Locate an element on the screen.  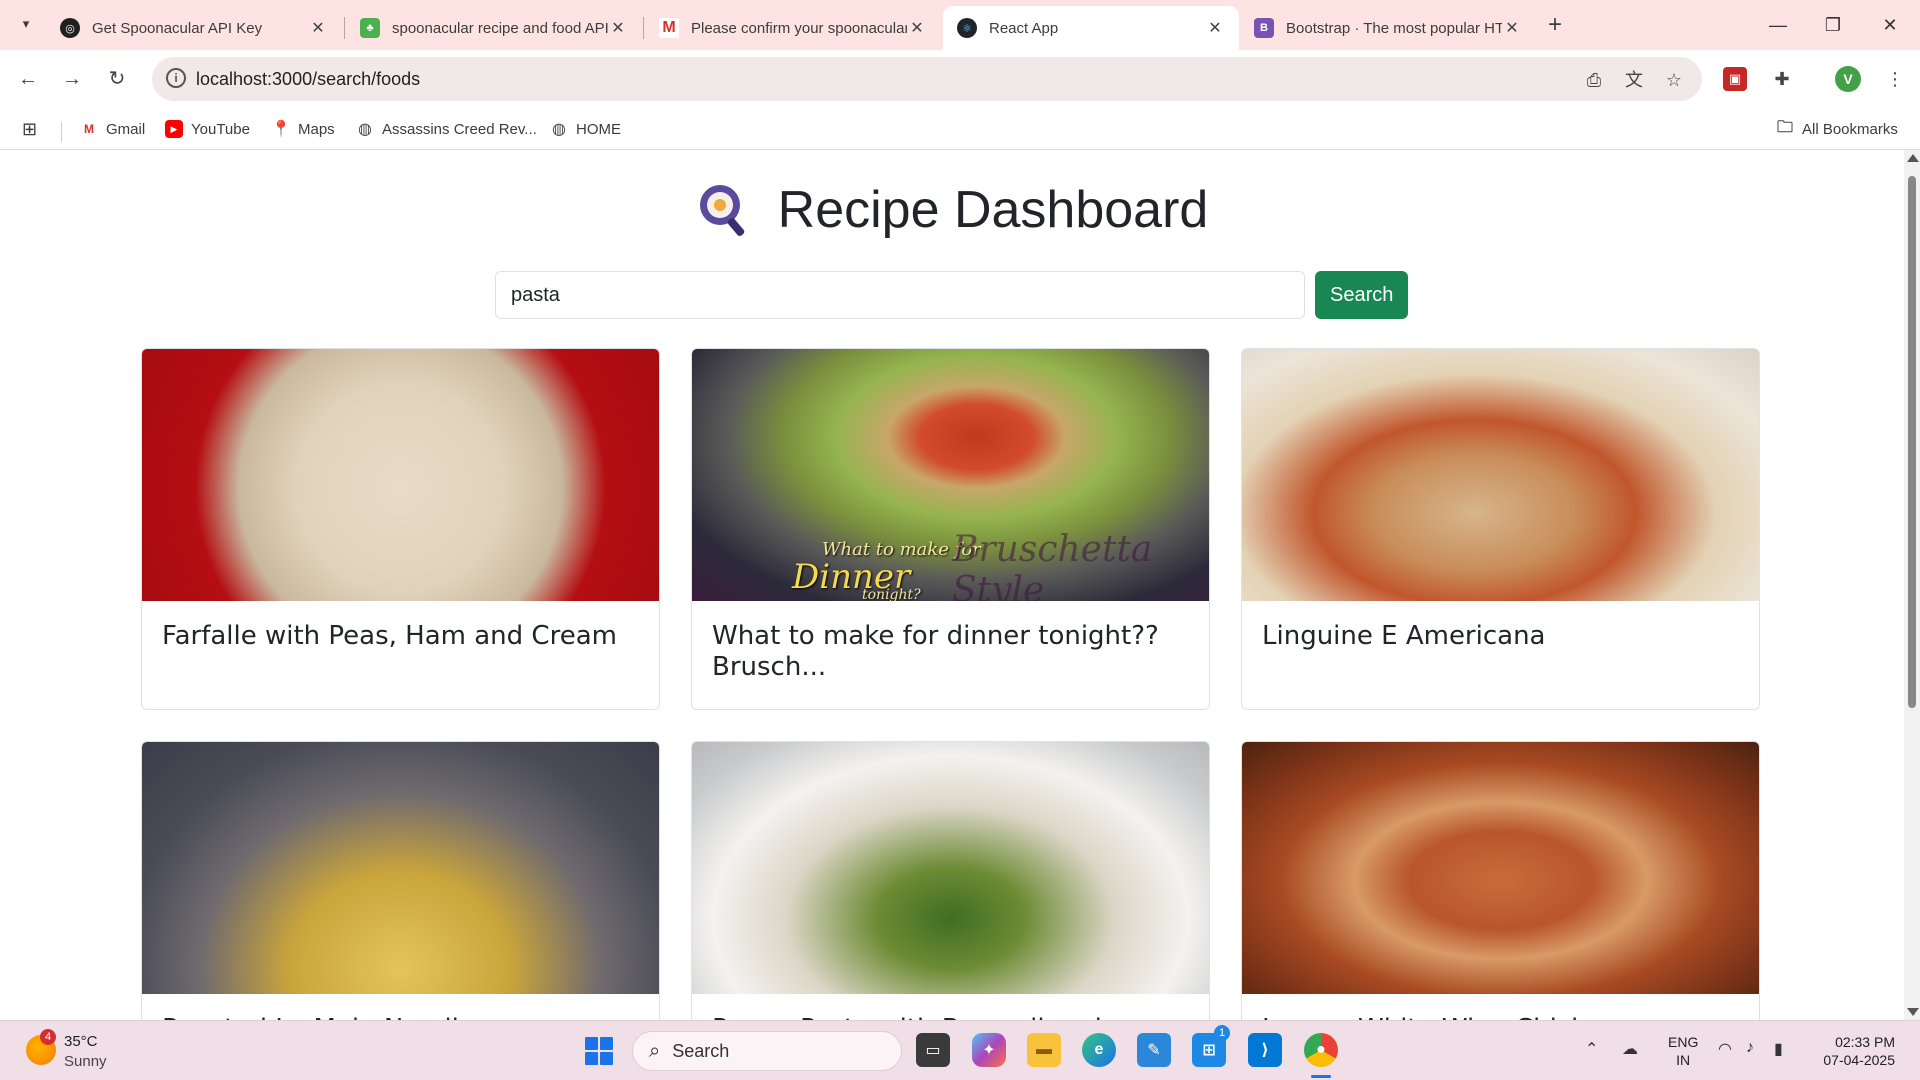
tab-title: Get Spoonacular API Key is located at coordinates (177, 28).